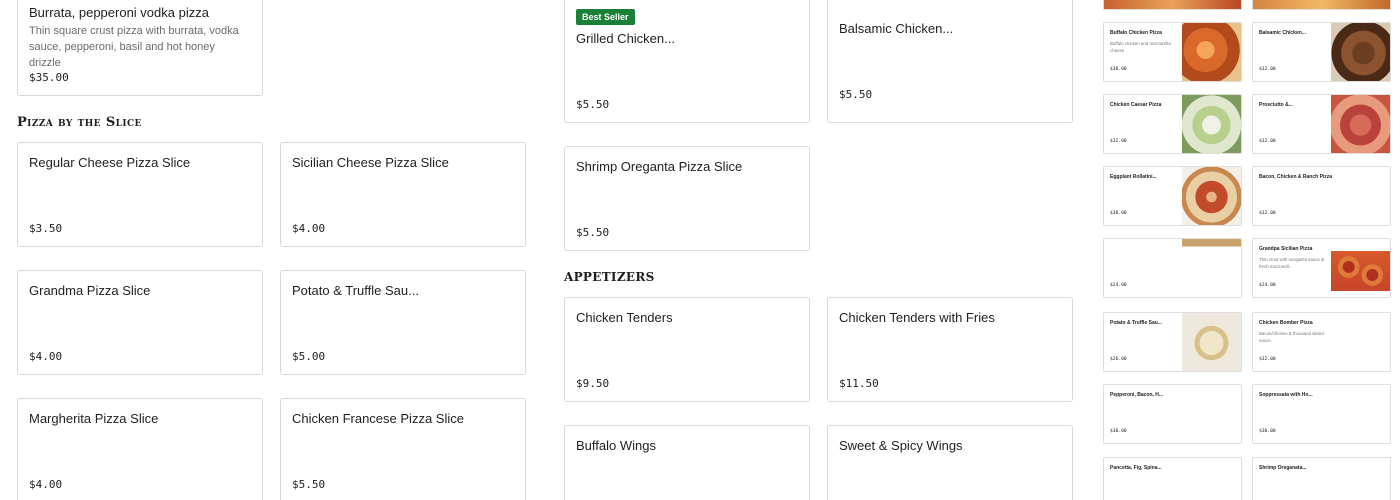 The width and height of the screenshot is (1400, 500). What do you see at coordinates (79, 122) in the screenshot?
I see `section-title-pizza-by-the-slice: Pizza by the Slice` at bounding box center [79, 122].